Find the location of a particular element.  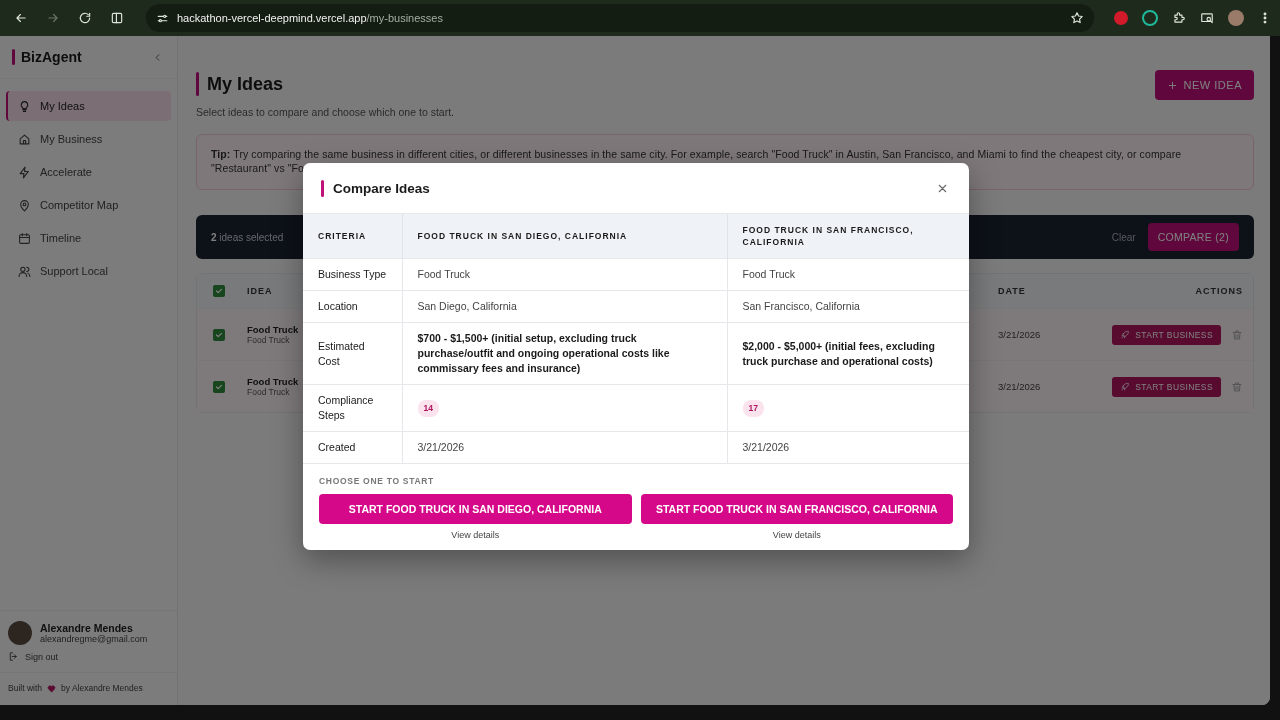

profile-avatar is located at coordinates (1236, 18).